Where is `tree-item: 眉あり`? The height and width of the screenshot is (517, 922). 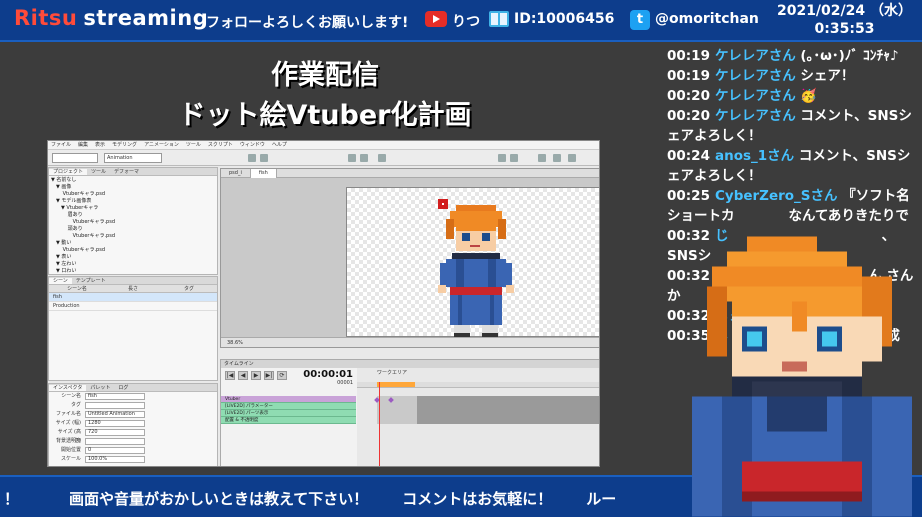
tree-item: 眉あり is located at coordinates (133, 215).